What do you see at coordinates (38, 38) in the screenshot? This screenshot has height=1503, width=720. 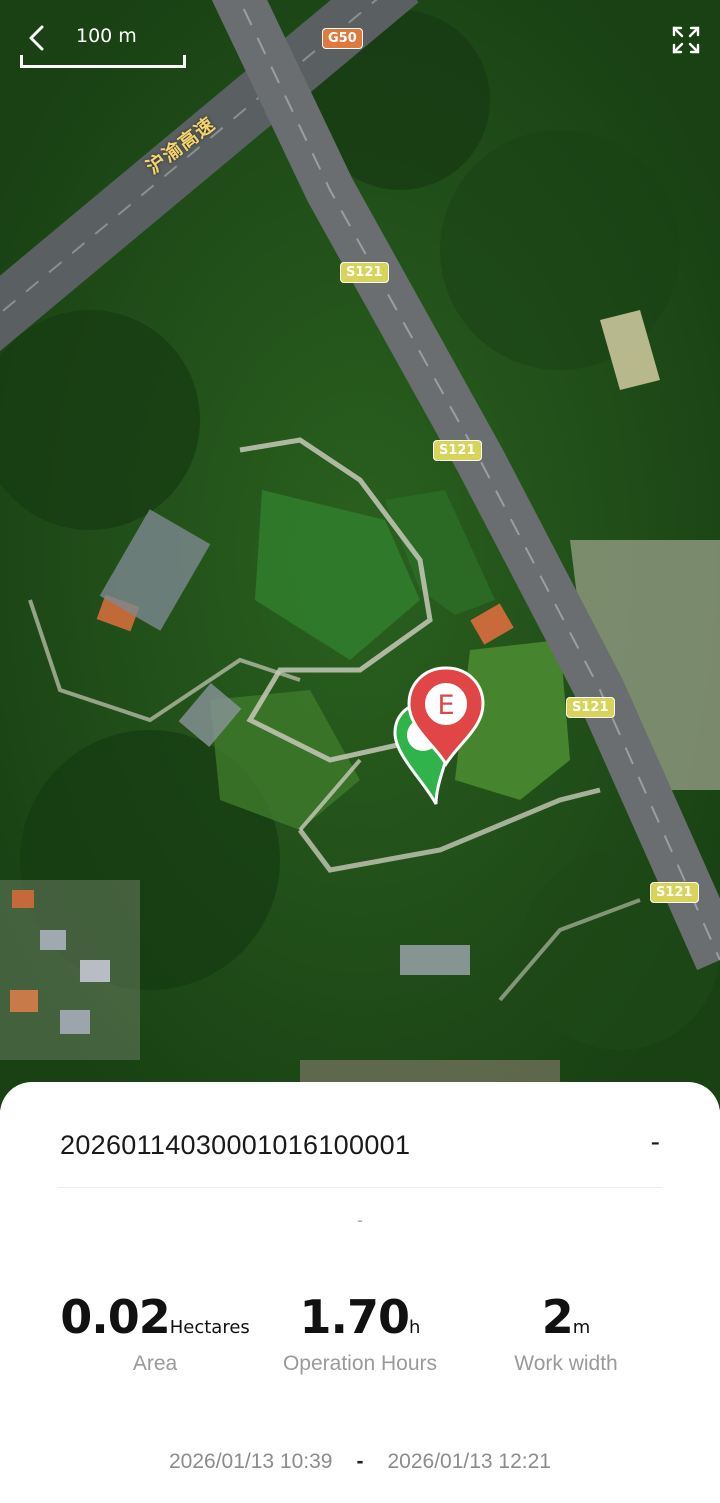 I see `back-icon` at bounding box center [38, 38].